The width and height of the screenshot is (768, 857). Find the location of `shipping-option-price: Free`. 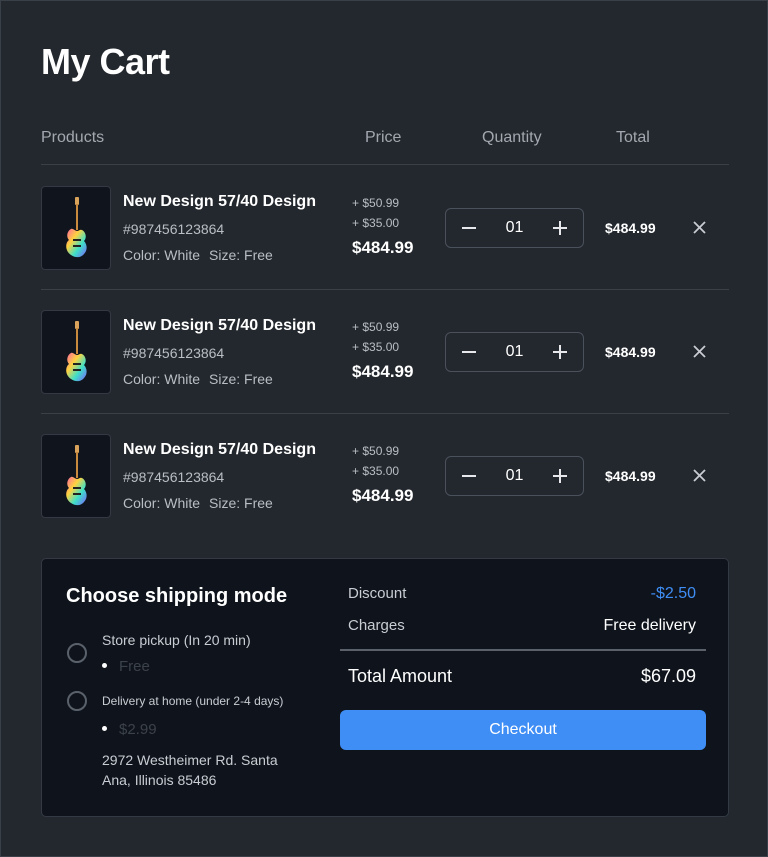

shipping-option-price: Free is located at coordinates (126, 666).